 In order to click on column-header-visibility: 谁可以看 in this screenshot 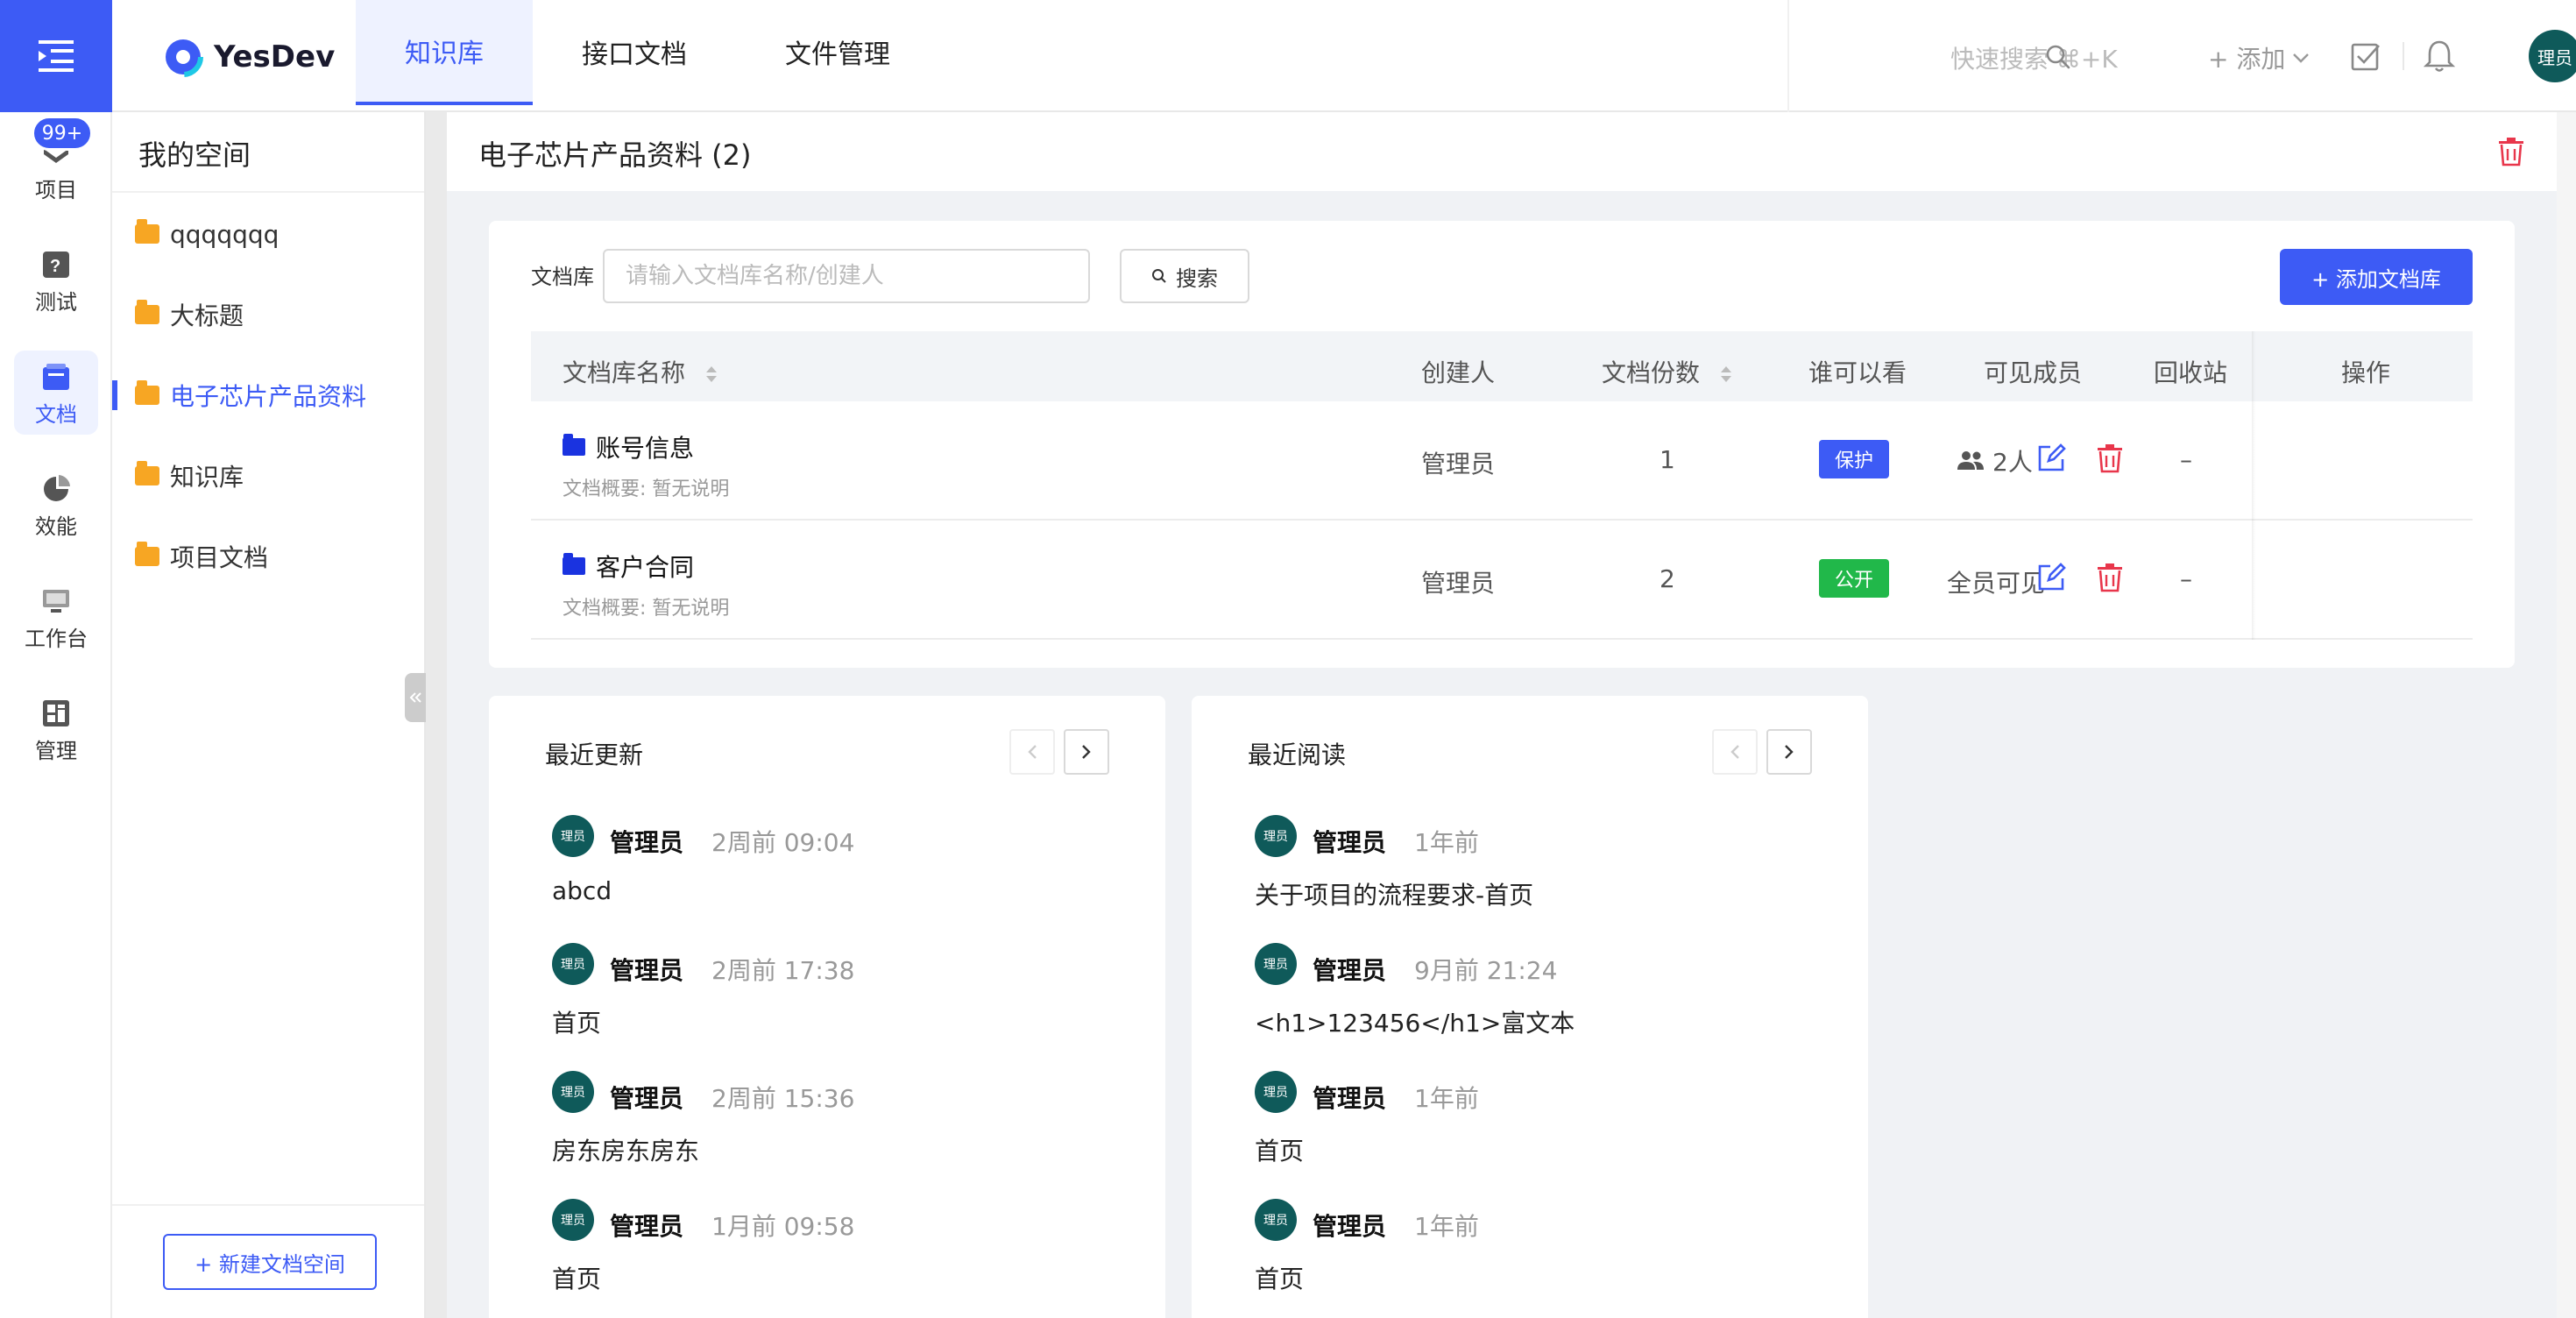, I will do `click(1857, 372)`.